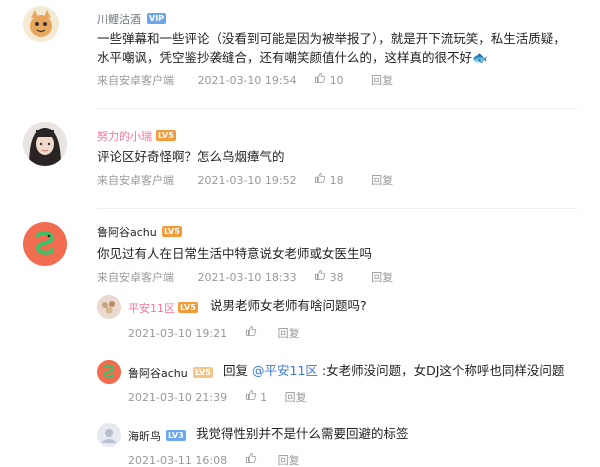 This screenshot has width=600, height=467. What do you see at coordinates (288, 305) in the screenshot?
I see `reply-text: 说男老师女老师有啥问题吗?` at bounding box center [288, 305].